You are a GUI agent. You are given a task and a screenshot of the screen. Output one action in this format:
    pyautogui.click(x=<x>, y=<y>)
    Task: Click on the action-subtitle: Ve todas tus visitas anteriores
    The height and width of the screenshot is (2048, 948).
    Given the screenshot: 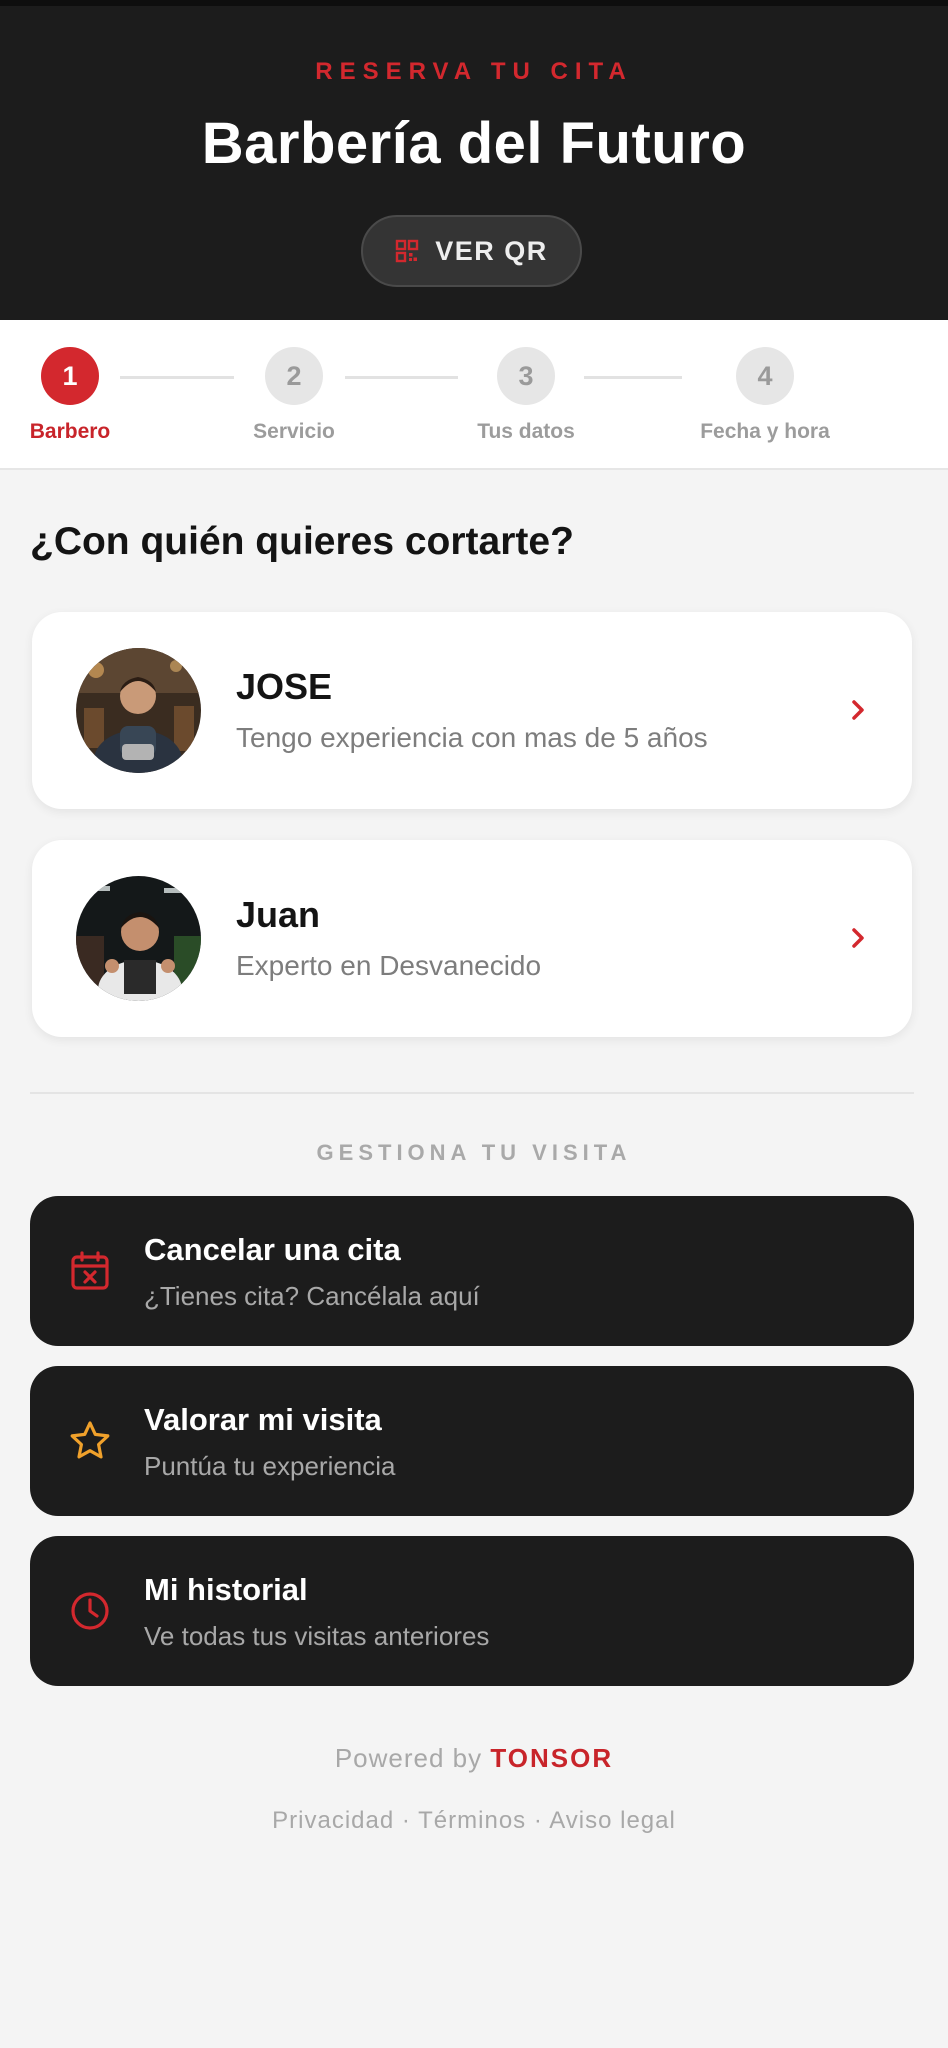 What is the action you would take?
    pyautogui.click(x=317, y=1636)
    